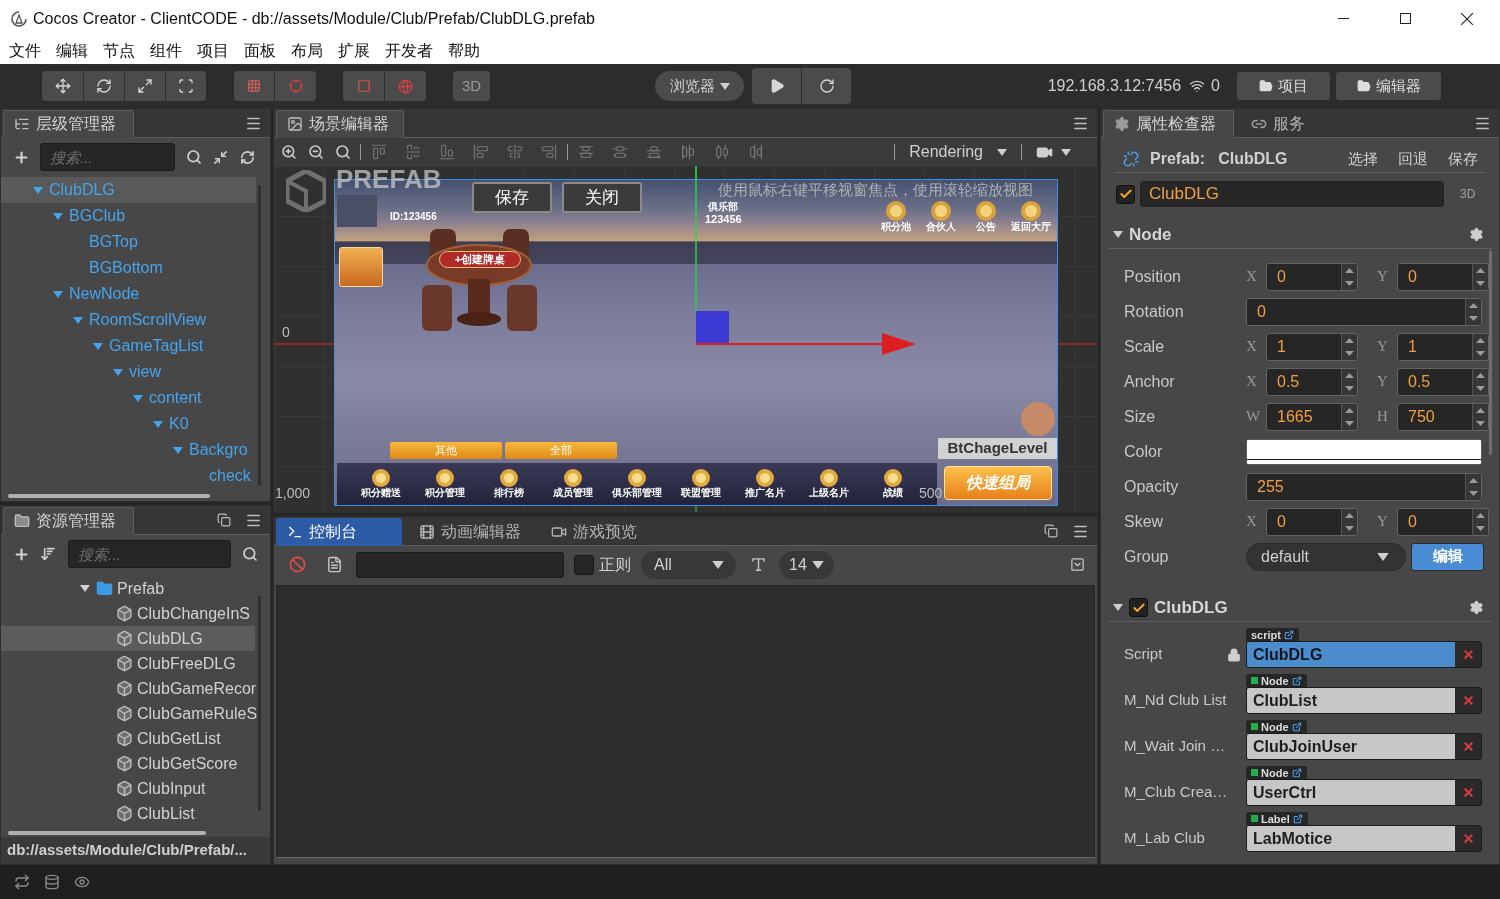  I want to click on panel-tab: 服务, so click(1278, 124).